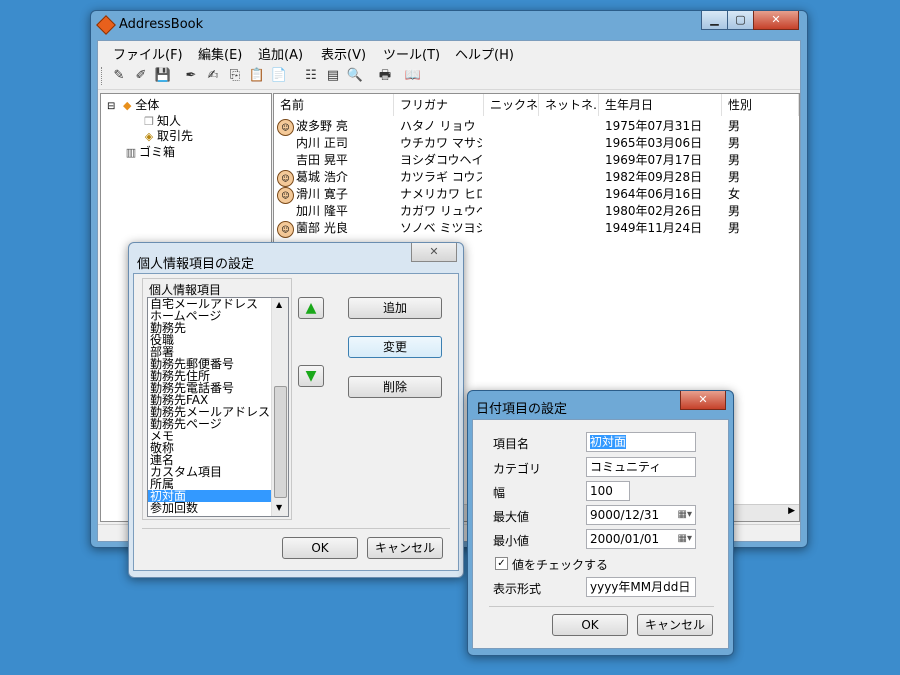 This screenshot has height=675, width=900. I want to click on column-header-name: 名前, so click(334, 105).